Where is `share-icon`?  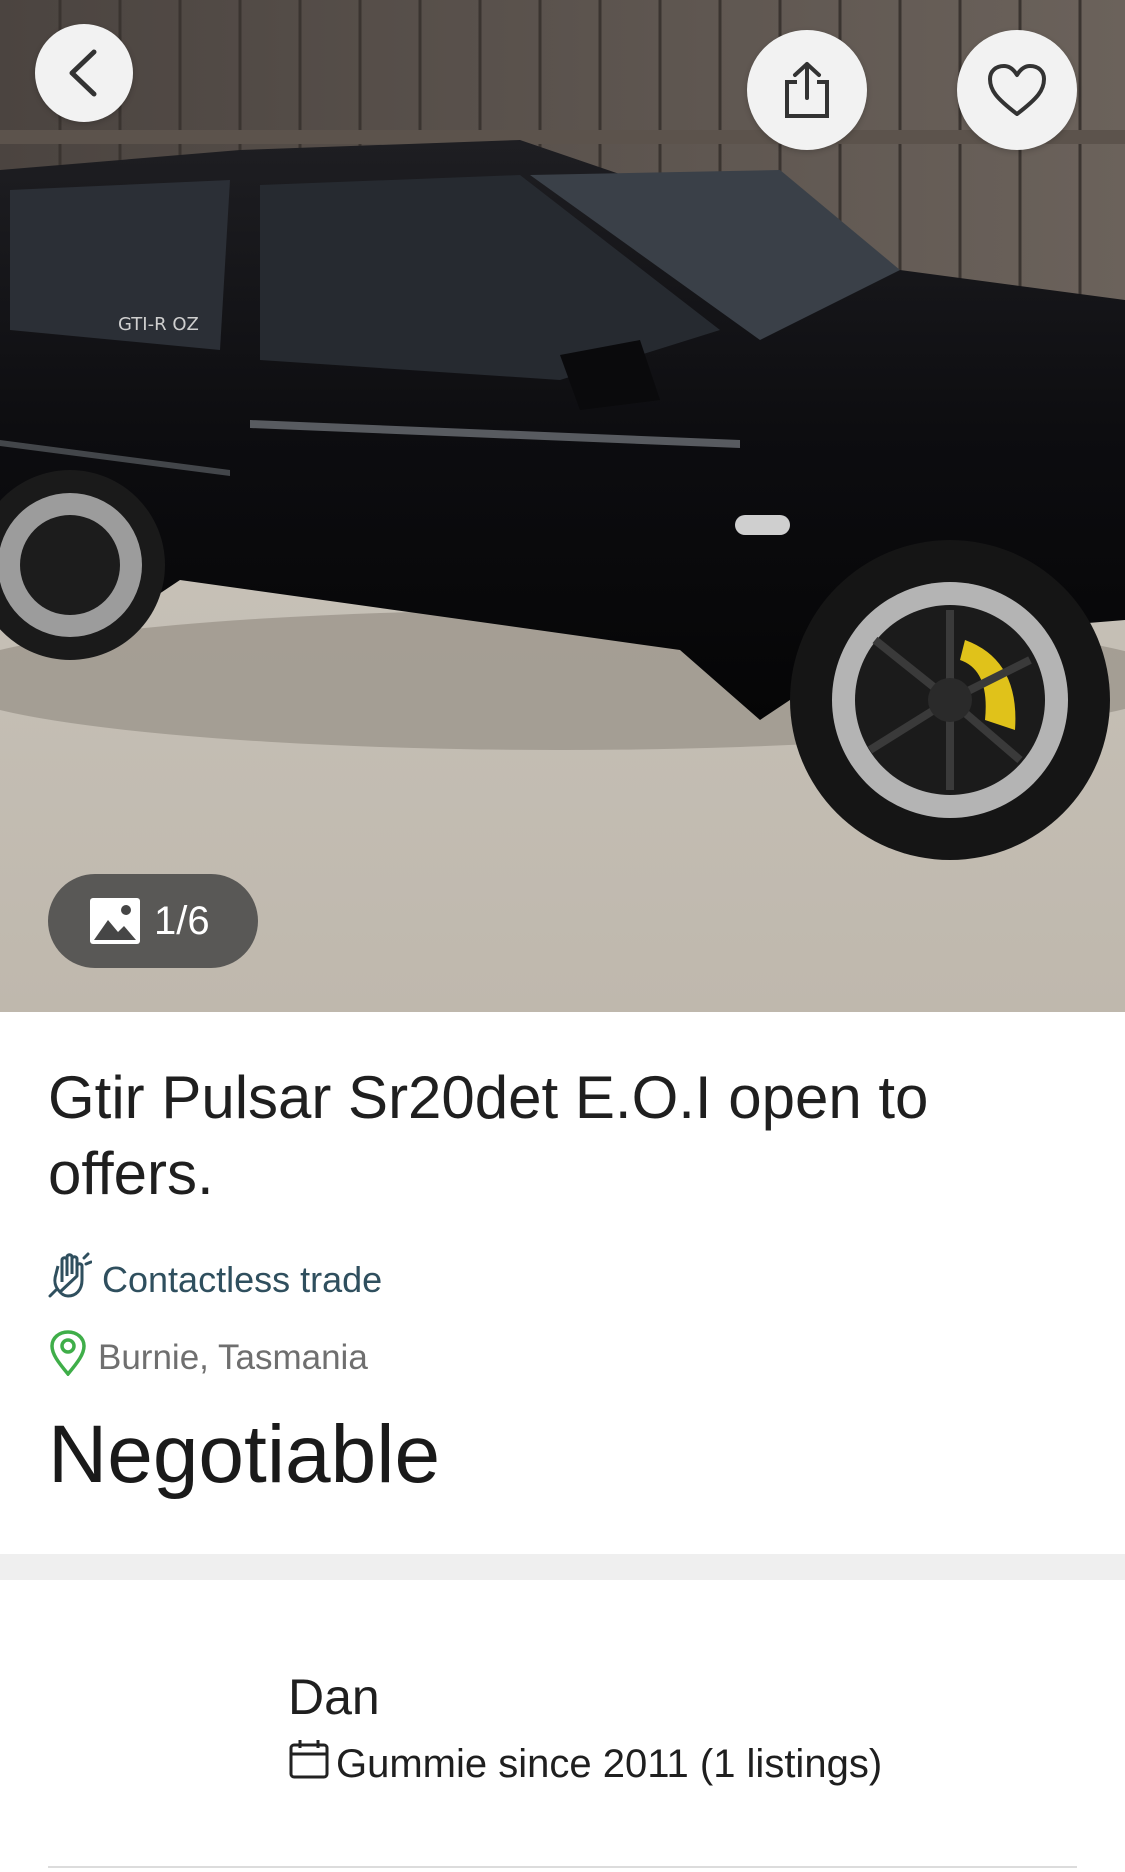
share-icon is located at coordinates (807, 90).